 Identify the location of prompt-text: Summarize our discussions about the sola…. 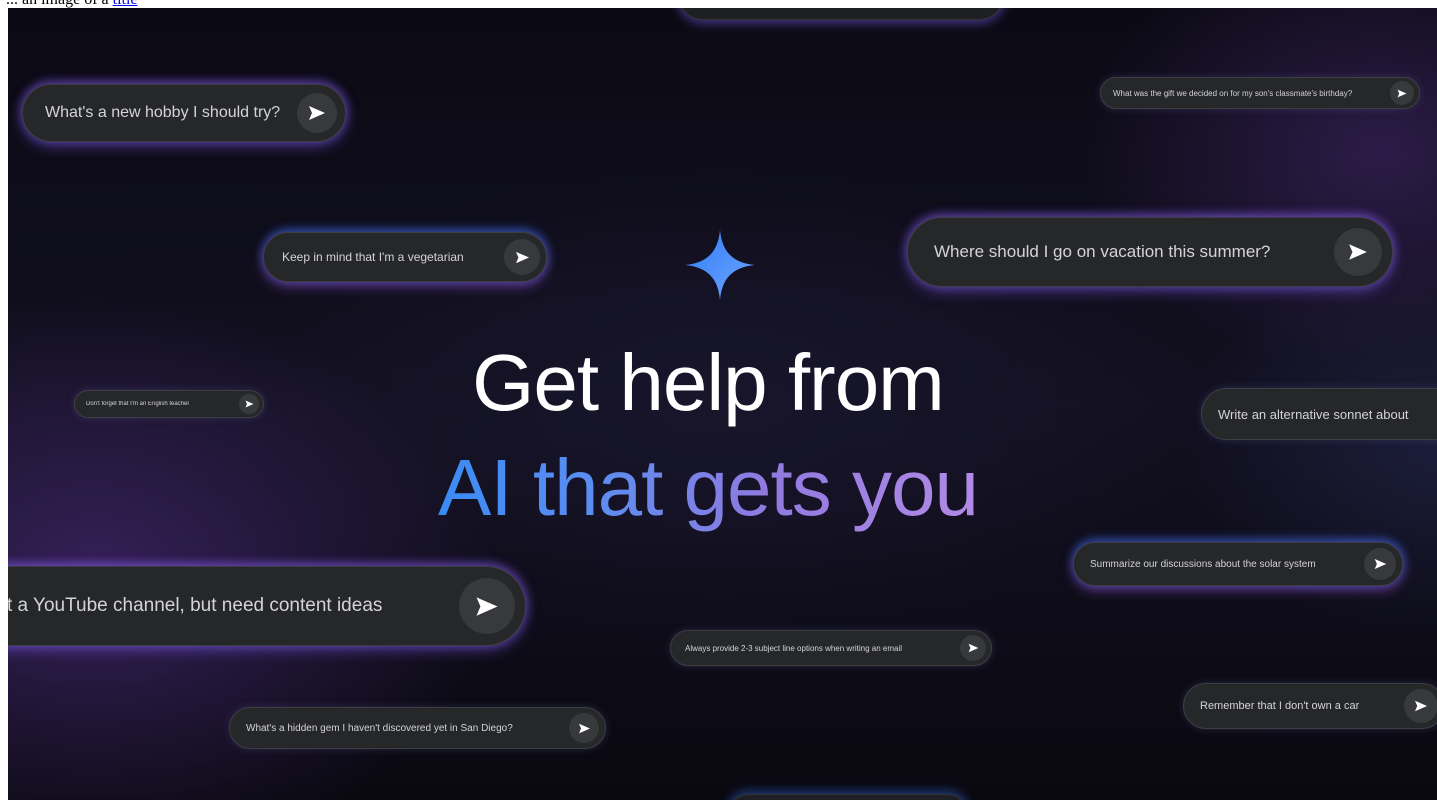
(1203, 564).